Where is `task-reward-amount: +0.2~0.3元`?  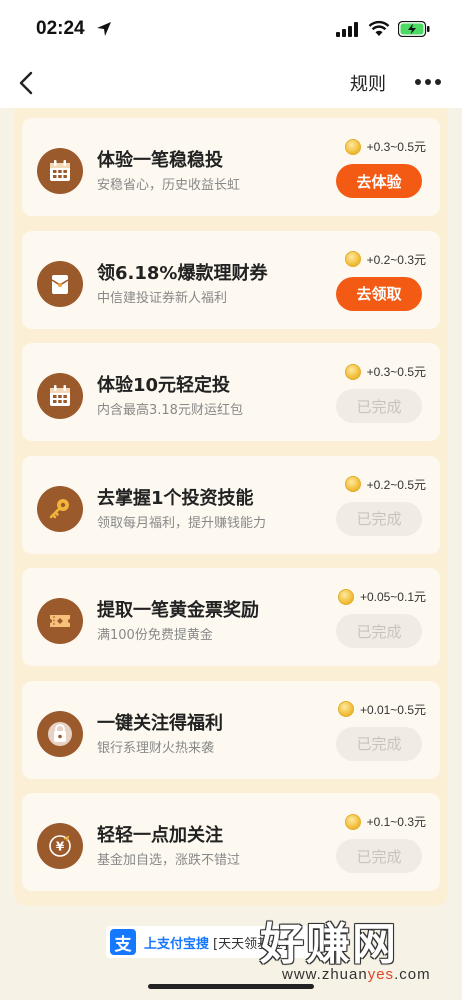
task-reward-amount: +0.2~0.3元 is located at coordinates (396, 259).